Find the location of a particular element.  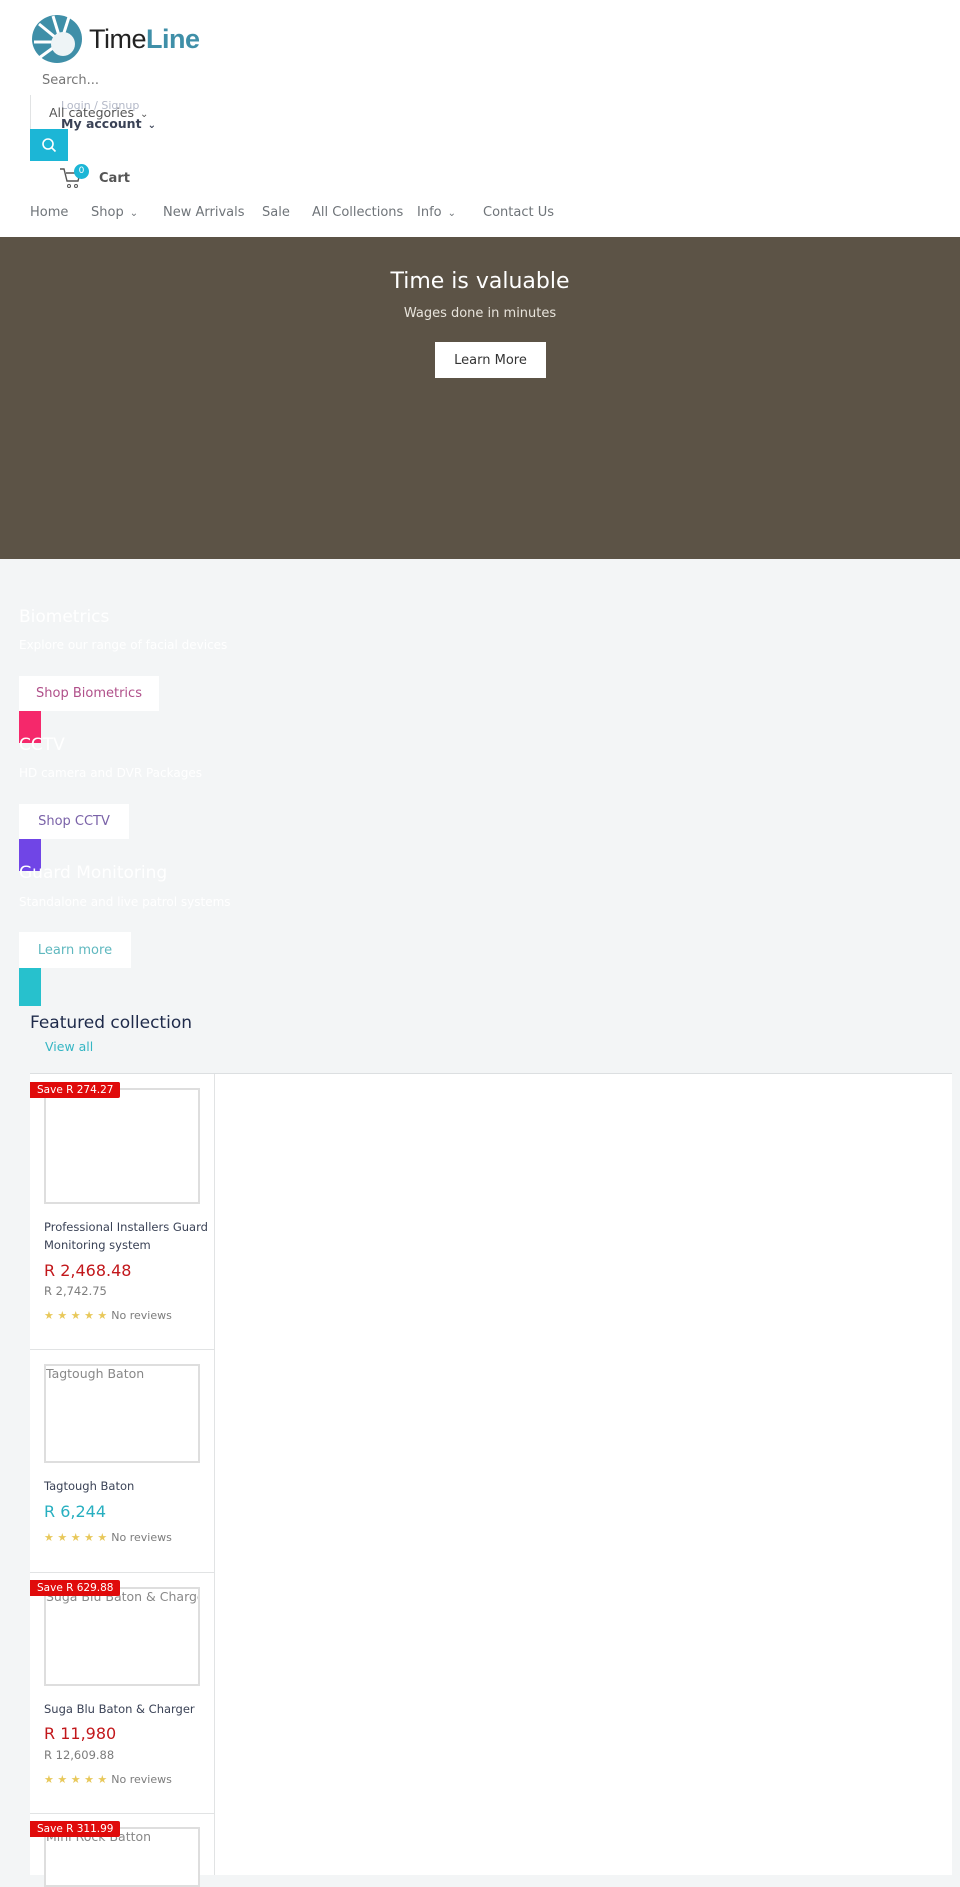

logo-sunburst-icon is located at coordinates (57, 39).